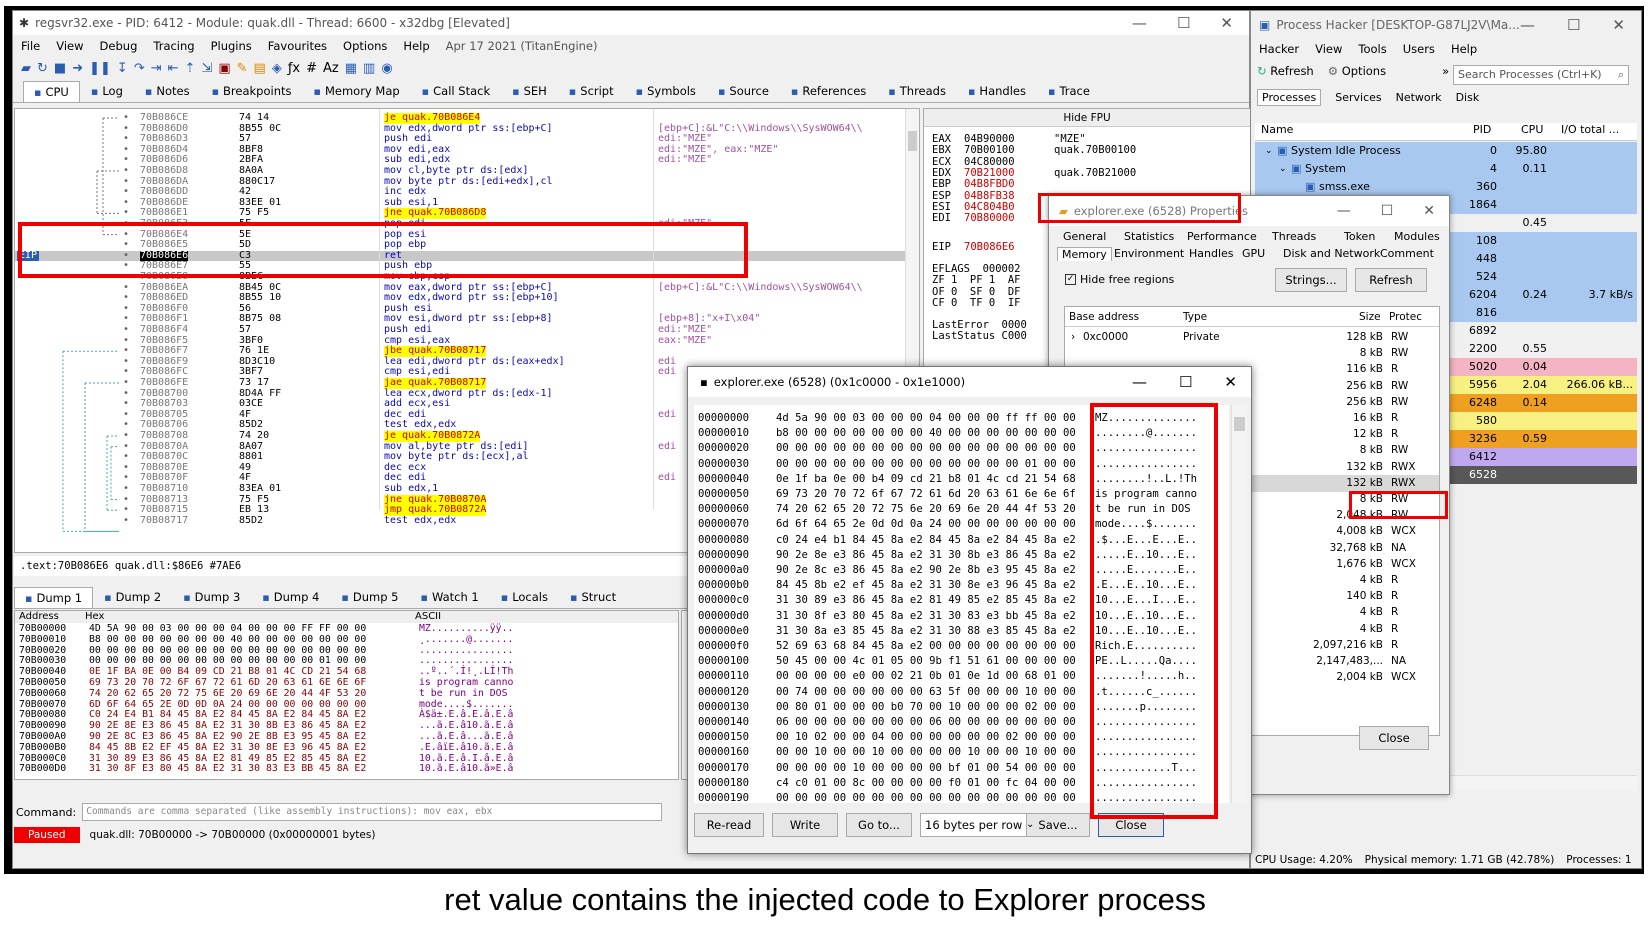 The image size is (1650, 925). Describe the element at coordinates (1370, 317) in the screenshot. I see `col-size: Size` at that location.